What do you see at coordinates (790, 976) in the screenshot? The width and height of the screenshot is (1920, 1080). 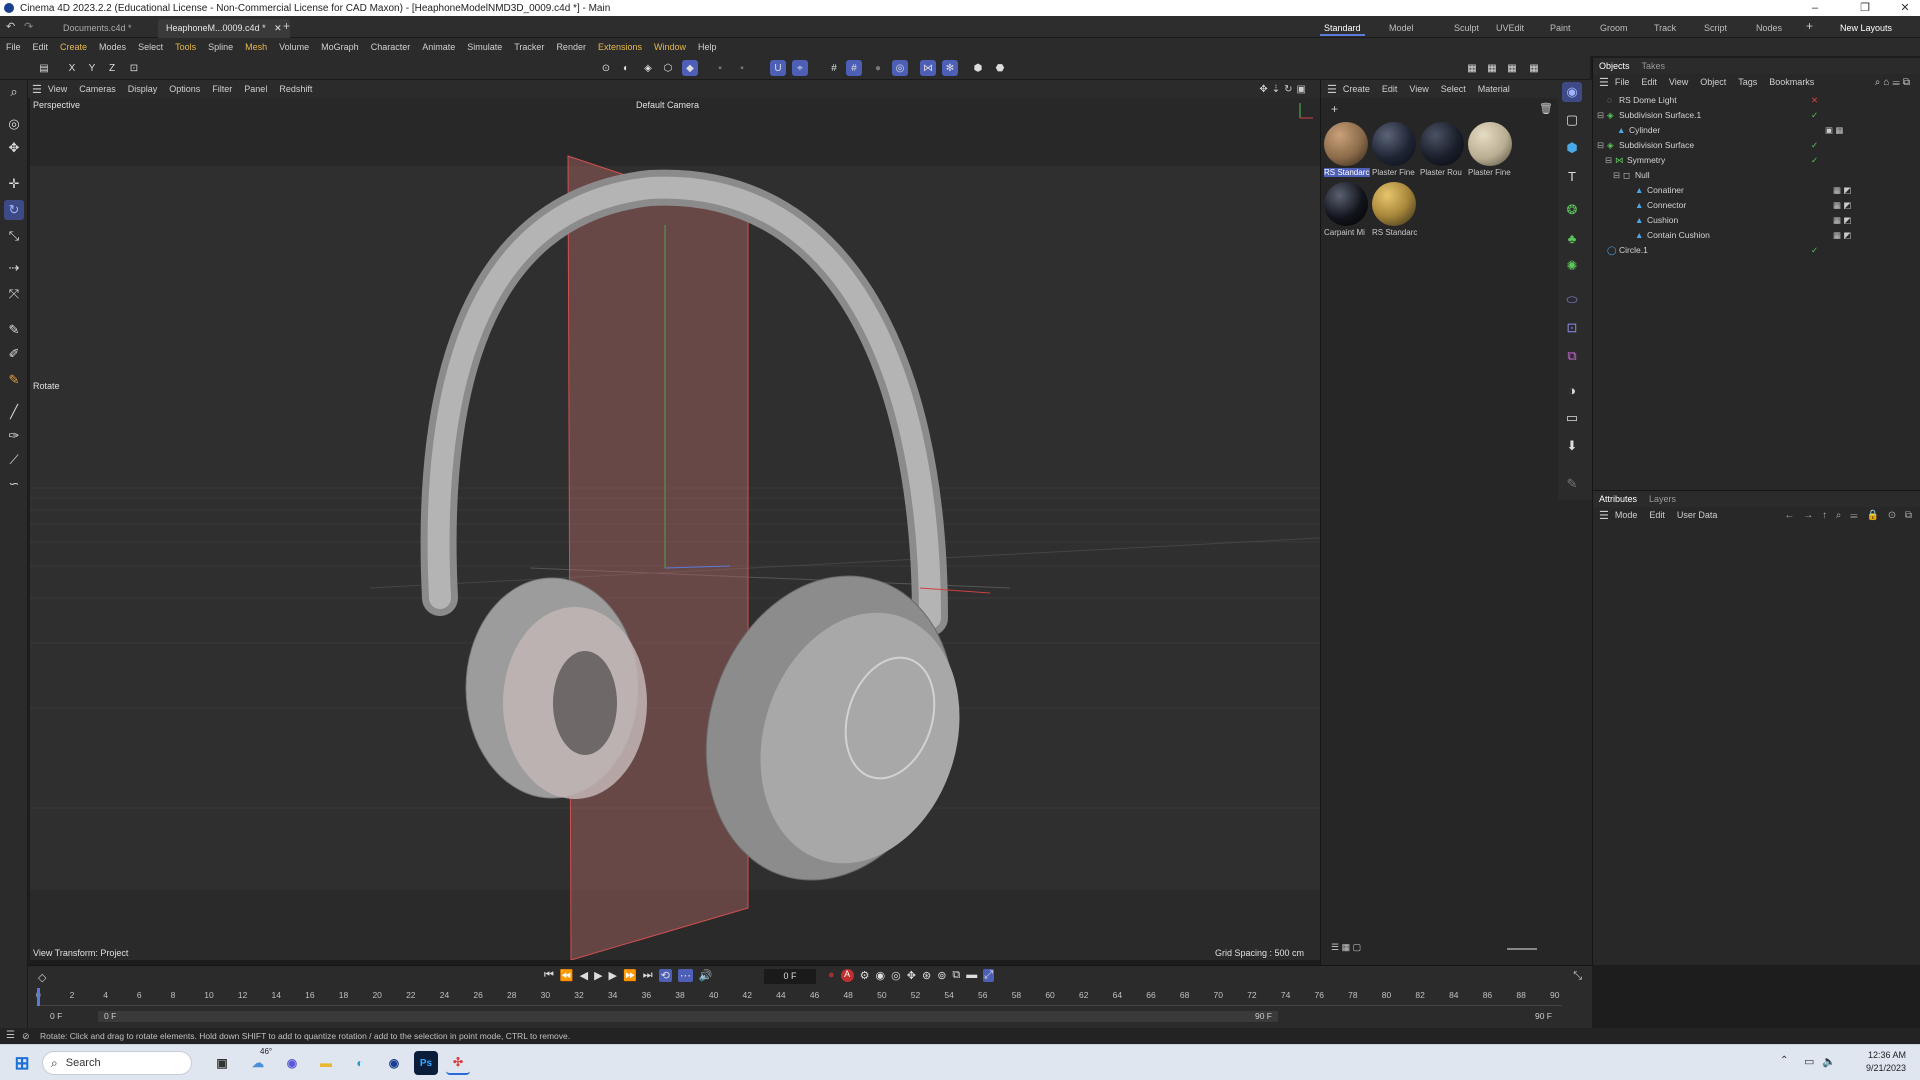 I see `current-frame-field: 0 F` at bounding box center [790, 976].